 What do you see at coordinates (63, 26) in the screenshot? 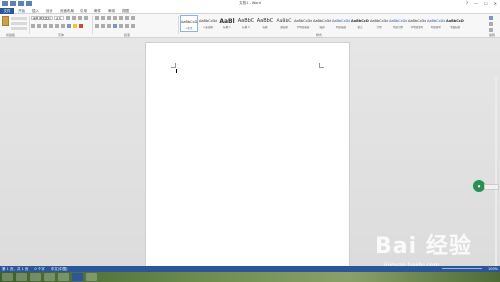
I see `superscript-icon` at bounding box center [63, 26].